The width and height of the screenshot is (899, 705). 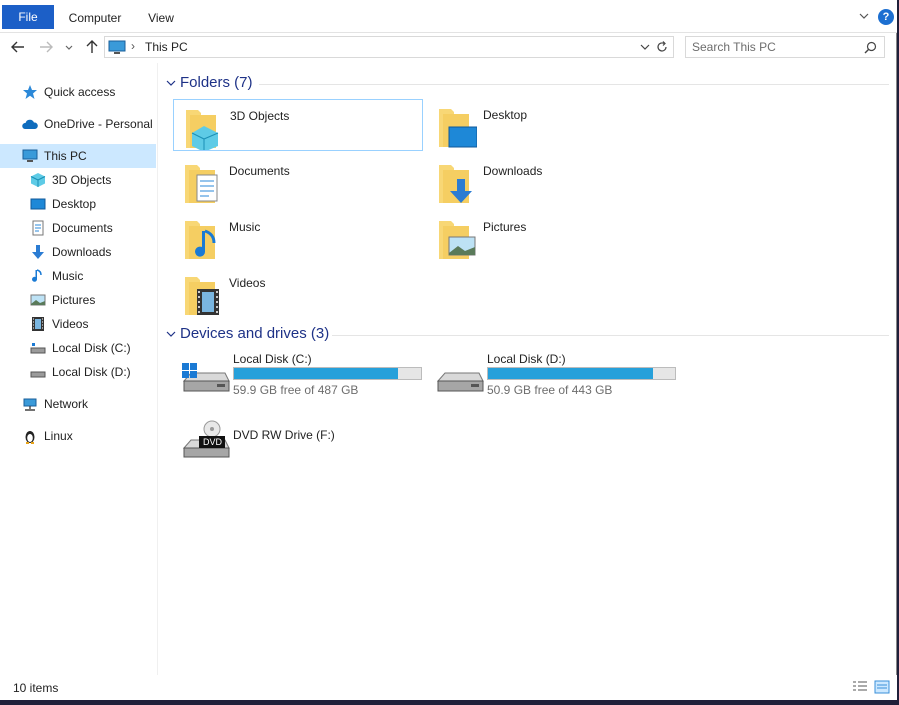 I want to click on details-view-icon, so click(x=860, y=687).